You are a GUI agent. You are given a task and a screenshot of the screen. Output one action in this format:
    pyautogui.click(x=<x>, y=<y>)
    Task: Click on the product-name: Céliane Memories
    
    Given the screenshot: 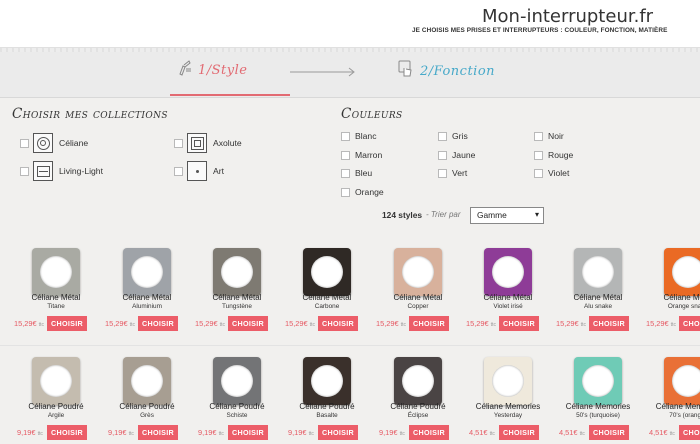 What is the action you would take?
    pyautogui.click(x=508, y=406)
    